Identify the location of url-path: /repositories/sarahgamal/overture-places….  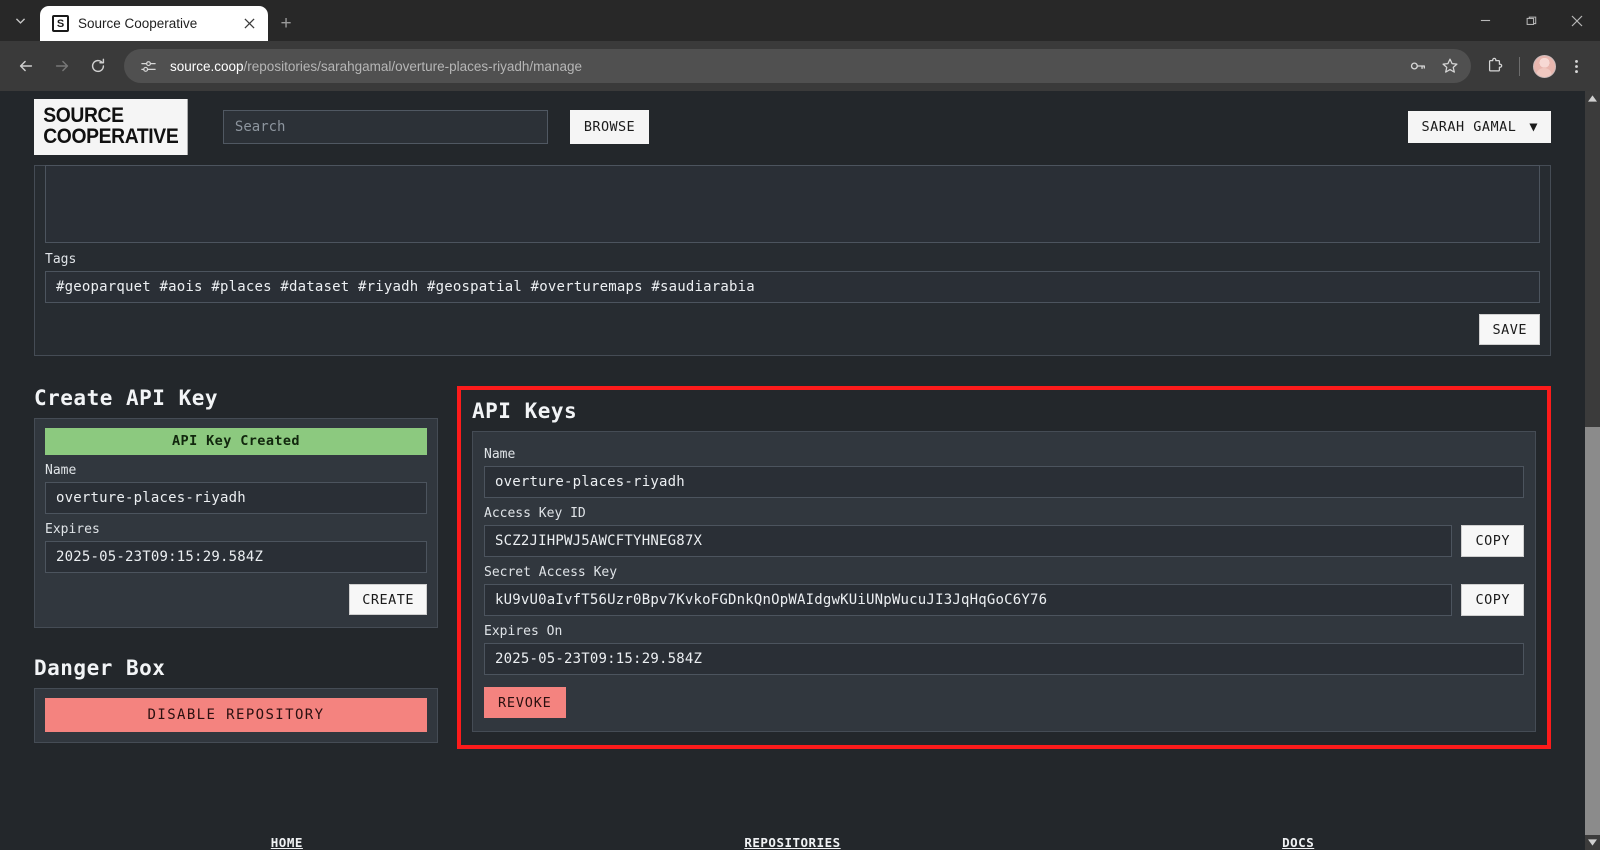
(412, 66).